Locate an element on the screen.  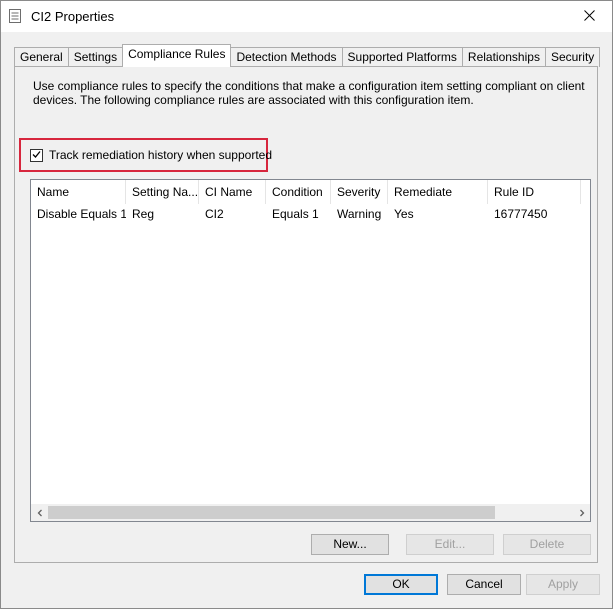
tab-compliance-rules: Compliance Rules is located at coordinates (177, 55).